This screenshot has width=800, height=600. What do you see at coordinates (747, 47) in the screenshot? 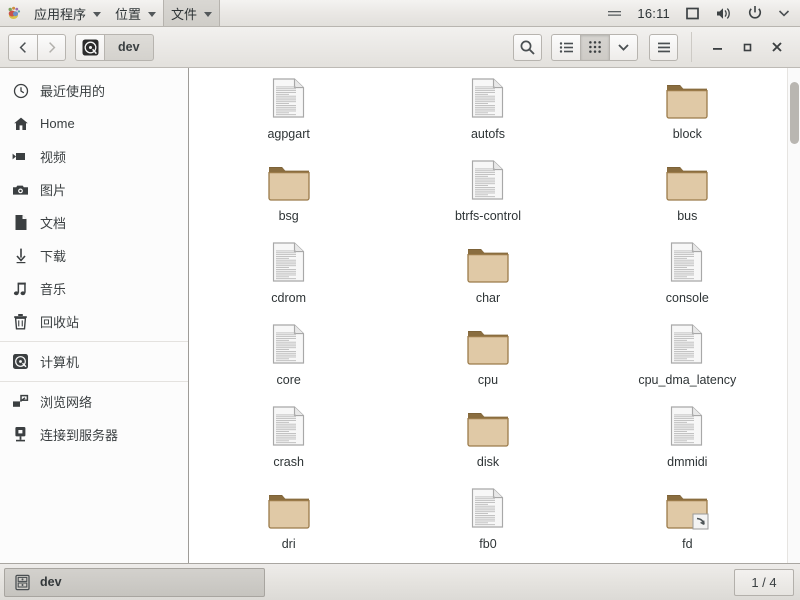
I see `window-maximize-button` at bounding box center [747, 47].